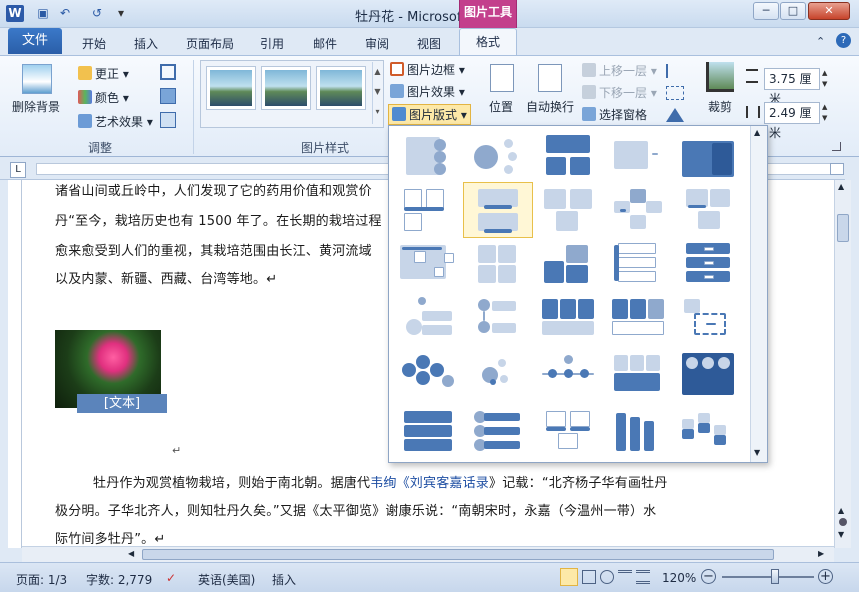  Describe the element at coordinates (821, 553) in the screenshot. I see `scroll-right-icon: ▶` at that location.